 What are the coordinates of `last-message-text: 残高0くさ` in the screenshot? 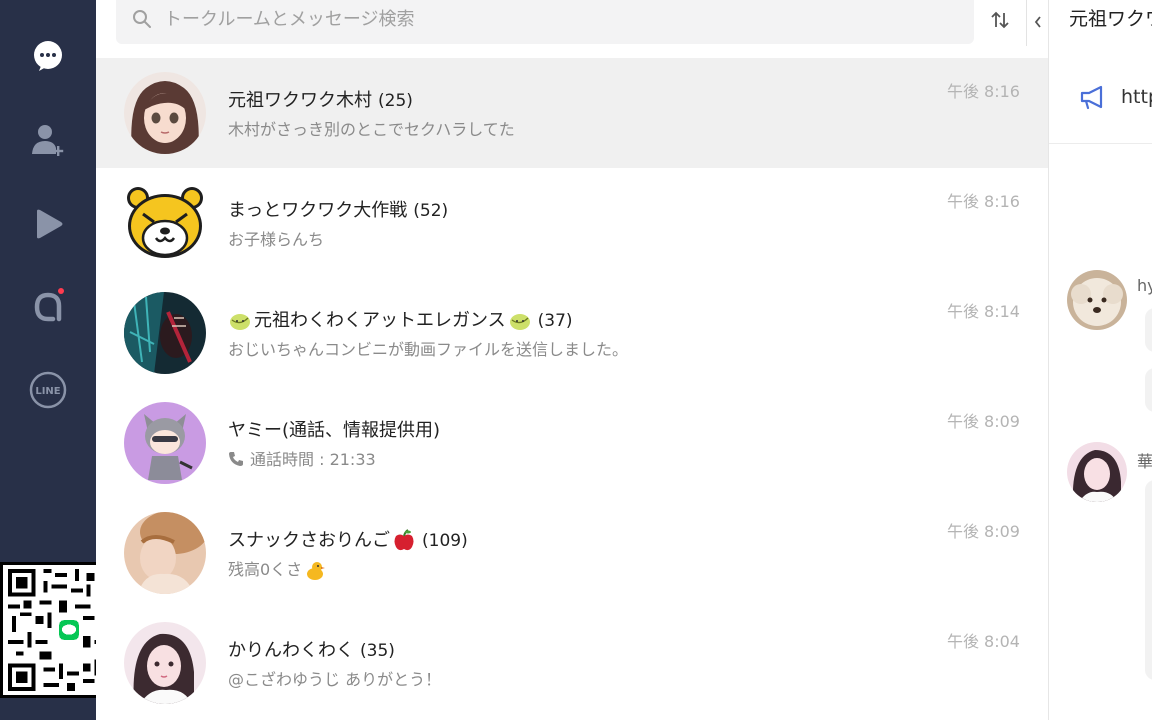 It's located at (265, 569).